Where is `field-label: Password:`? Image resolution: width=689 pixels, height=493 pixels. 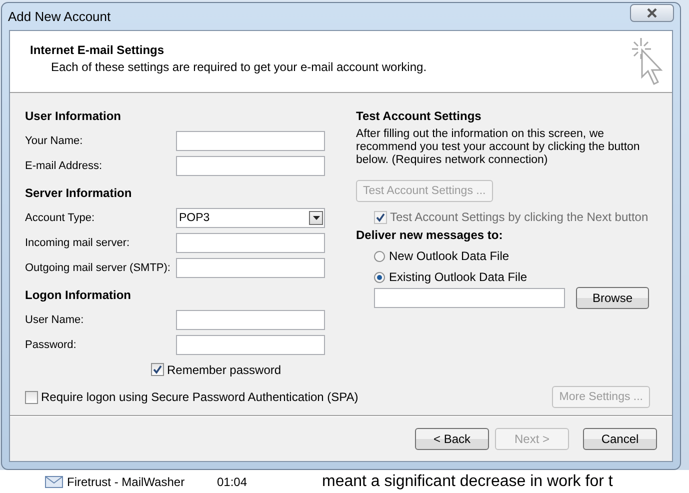
field-label: Password: is located at coordinates (50, 344).